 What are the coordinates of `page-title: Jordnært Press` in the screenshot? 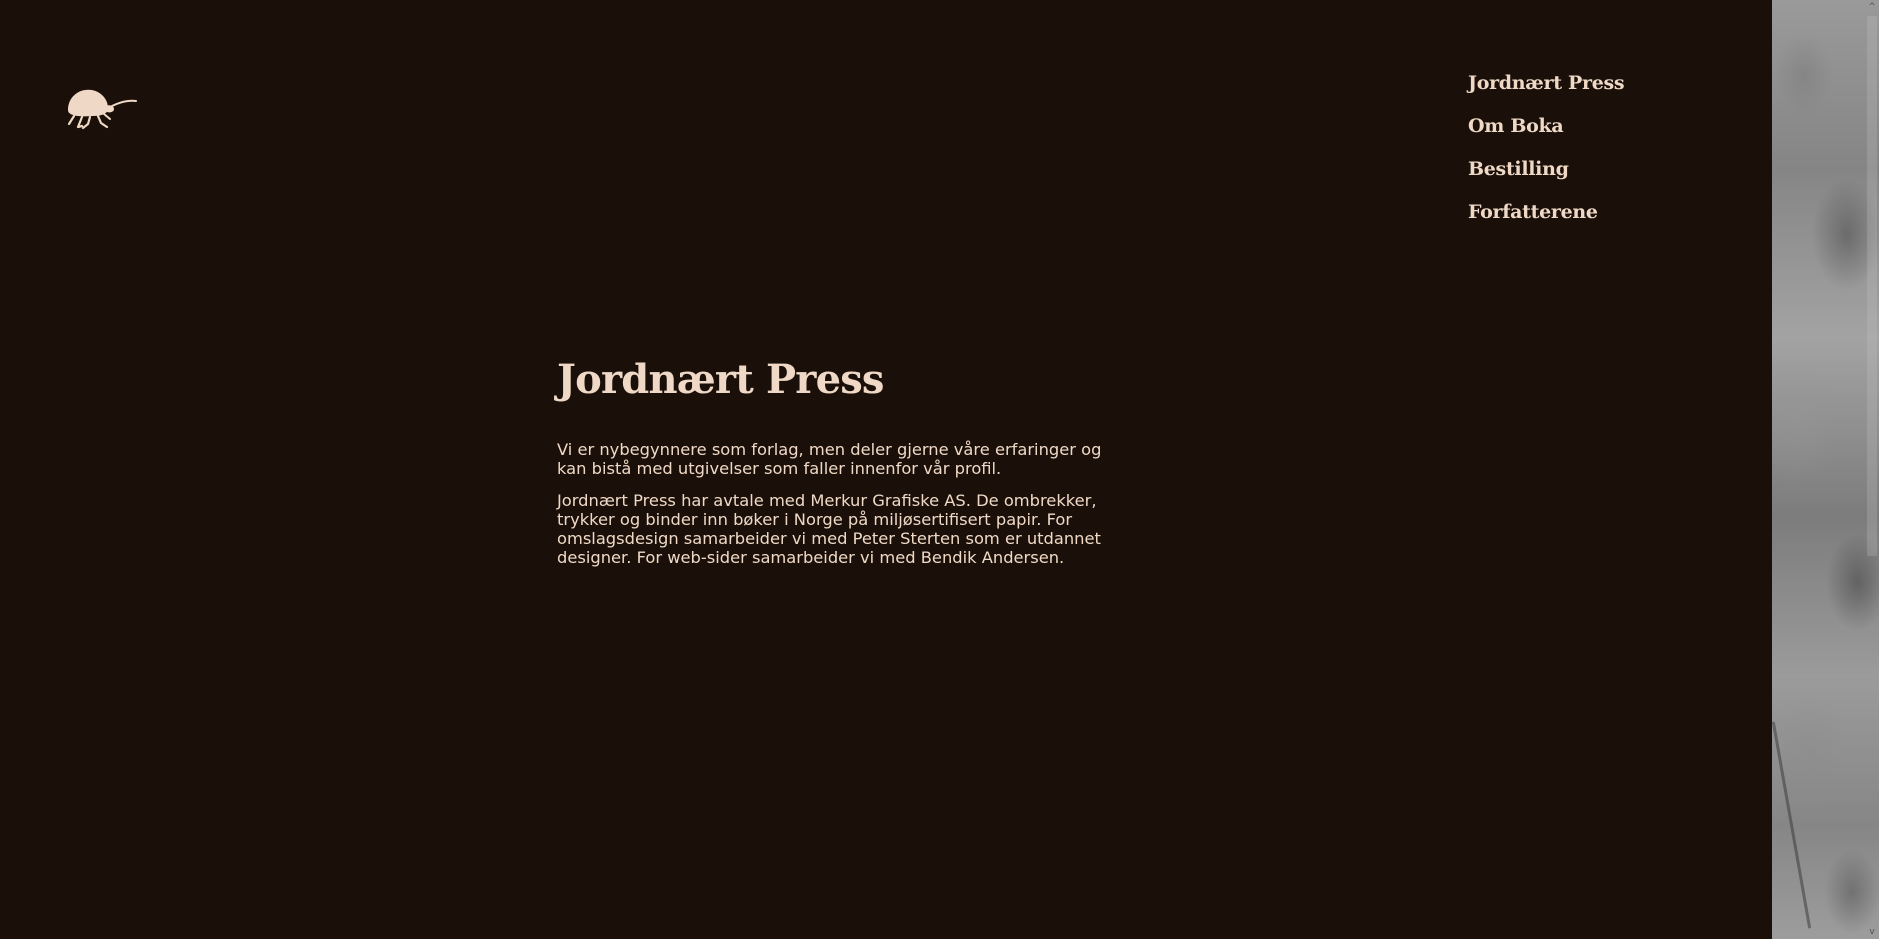 It's located at (720, 379).